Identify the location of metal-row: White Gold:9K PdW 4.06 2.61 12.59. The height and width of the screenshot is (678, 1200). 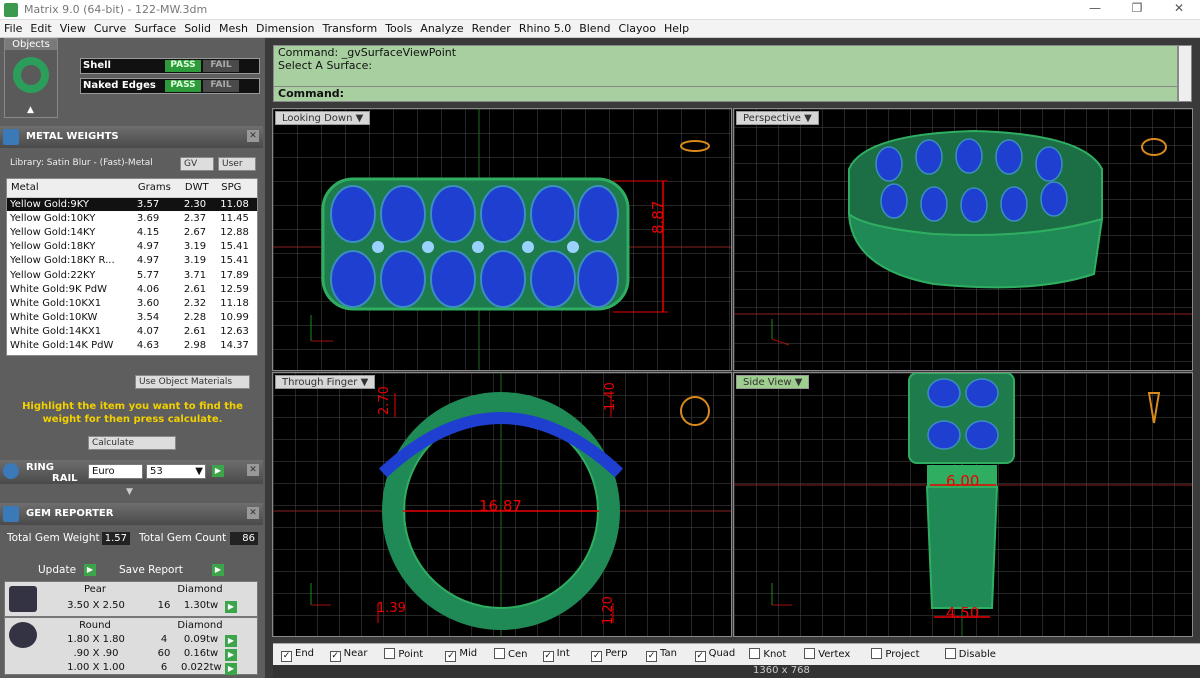
(132, 289).